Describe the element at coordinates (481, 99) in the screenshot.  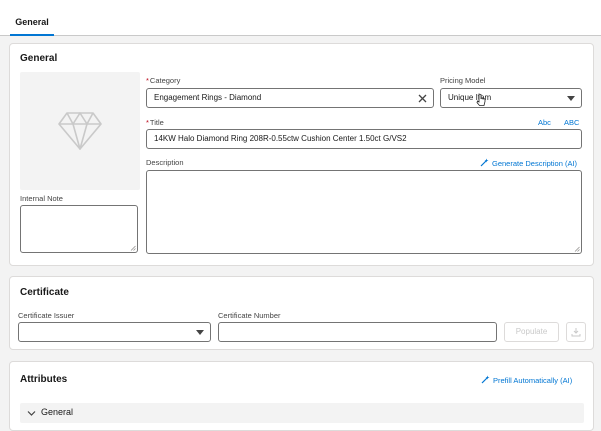
I see `cursor-icon` at that location.